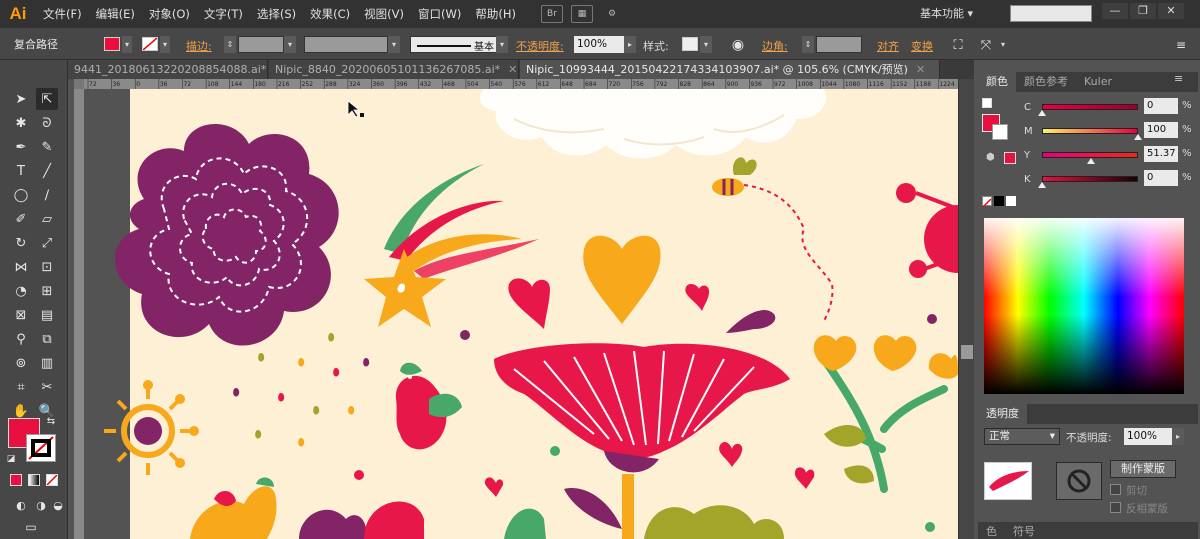 The image size is (1200, 539). Describe the element at coordinates (1181, 45) in the screenshot. I see `panel-menu-icon: ≡` at that location.